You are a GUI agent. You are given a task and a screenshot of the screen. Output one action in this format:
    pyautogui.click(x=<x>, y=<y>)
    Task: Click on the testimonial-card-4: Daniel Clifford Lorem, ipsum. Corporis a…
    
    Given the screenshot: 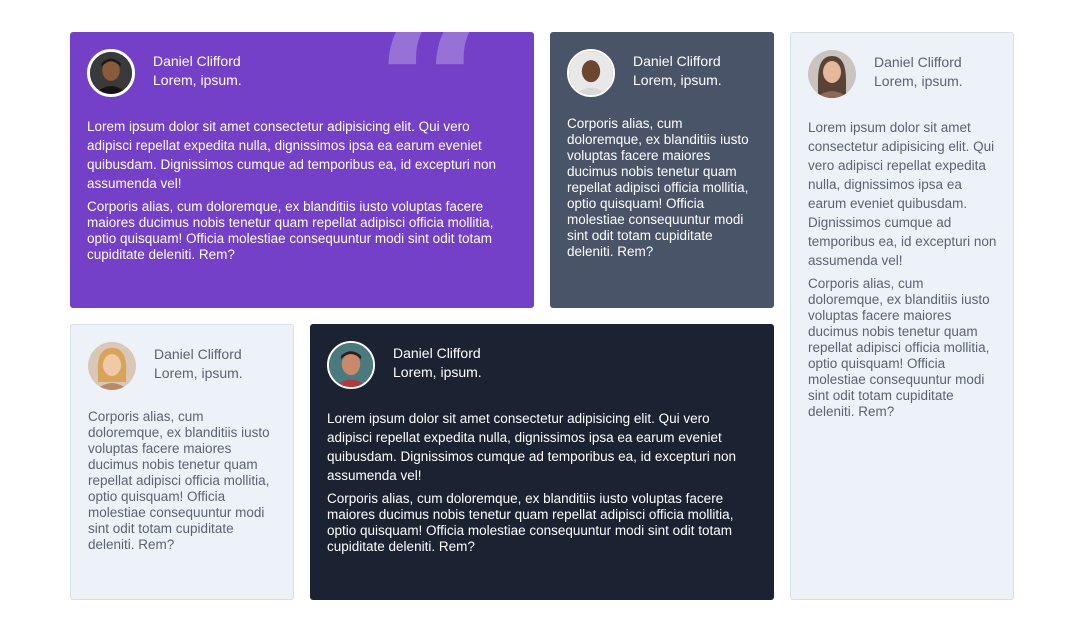 What is the action you would take?
    pyautogui.click(x=182, y=462)
    